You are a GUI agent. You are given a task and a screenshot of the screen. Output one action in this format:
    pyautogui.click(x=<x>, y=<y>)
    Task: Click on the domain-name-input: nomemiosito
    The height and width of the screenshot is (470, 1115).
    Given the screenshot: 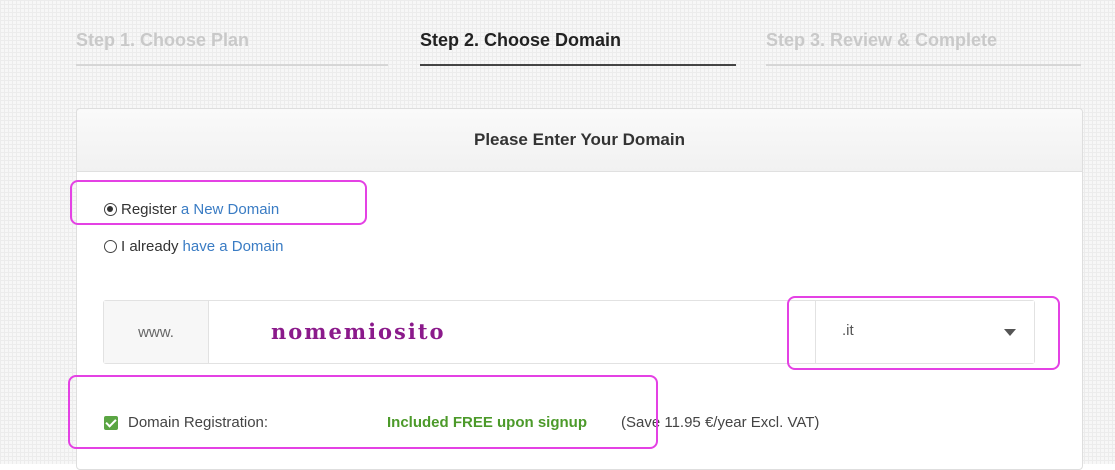 What is the action you would take?
    pyautogui.click(x=358, y=331)
    